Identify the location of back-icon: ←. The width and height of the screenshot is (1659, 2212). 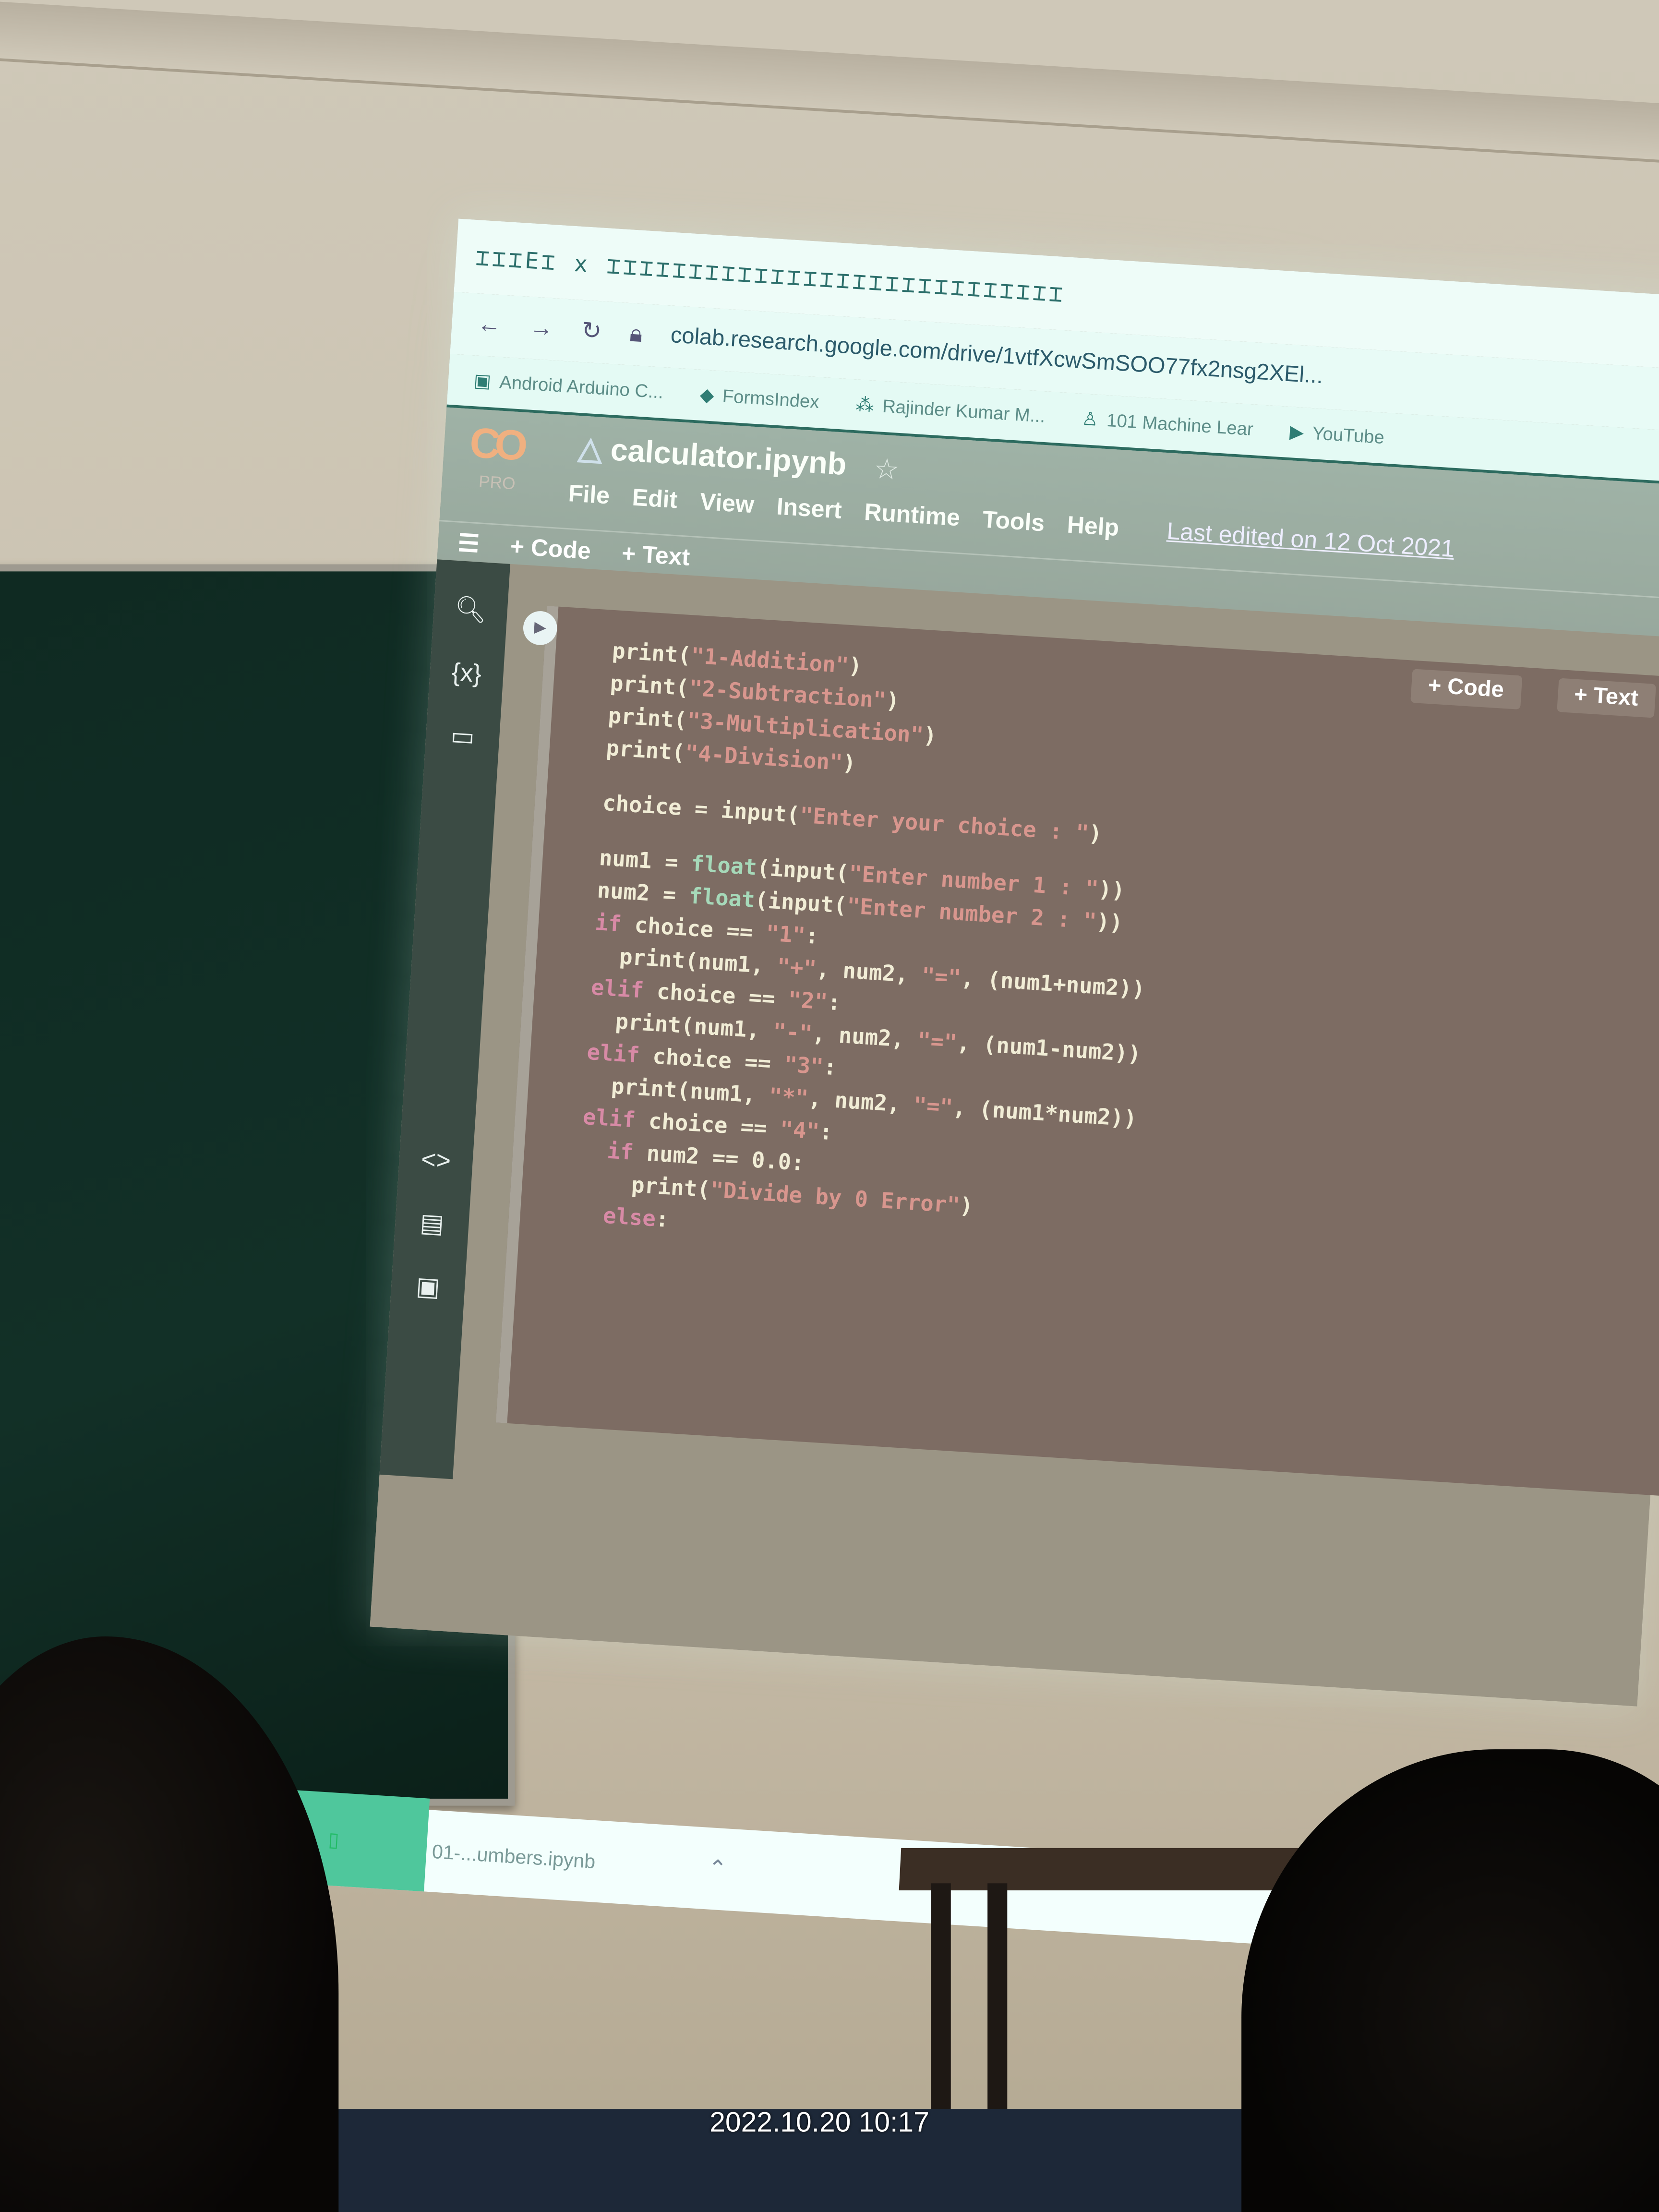
(489, 326).